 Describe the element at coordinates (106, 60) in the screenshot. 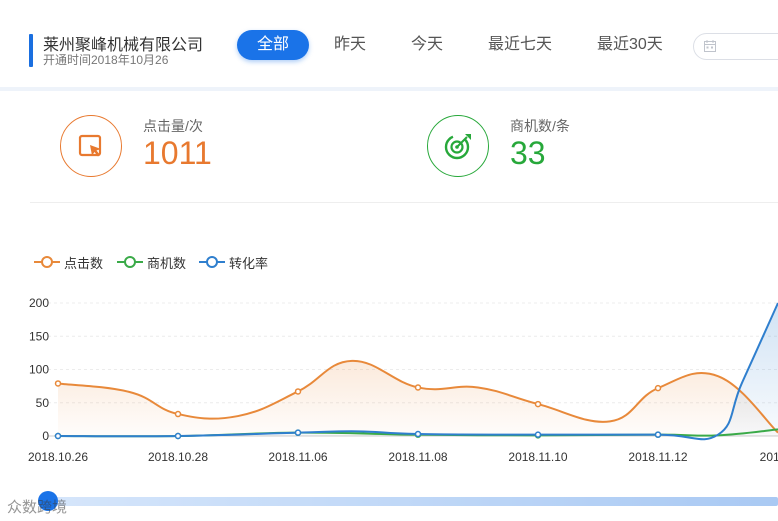

I see `open-date-text: 开通时间2018年10月26` at that location.